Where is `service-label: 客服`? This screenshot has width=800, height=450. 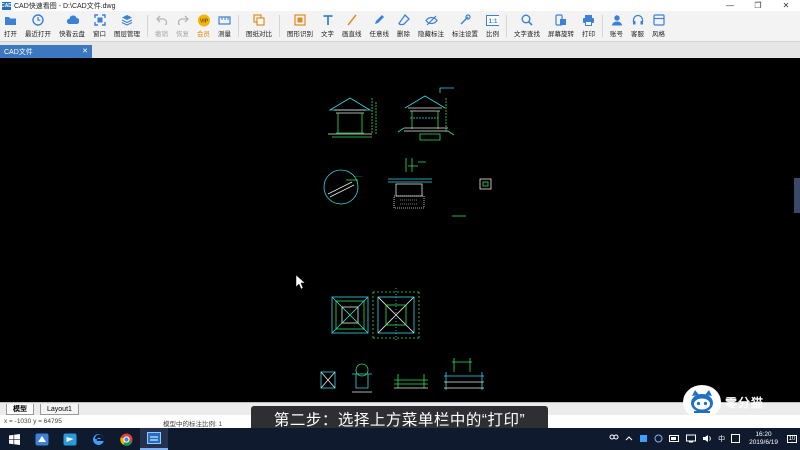 service-label: 客服 is located at coordinates (637, 34).